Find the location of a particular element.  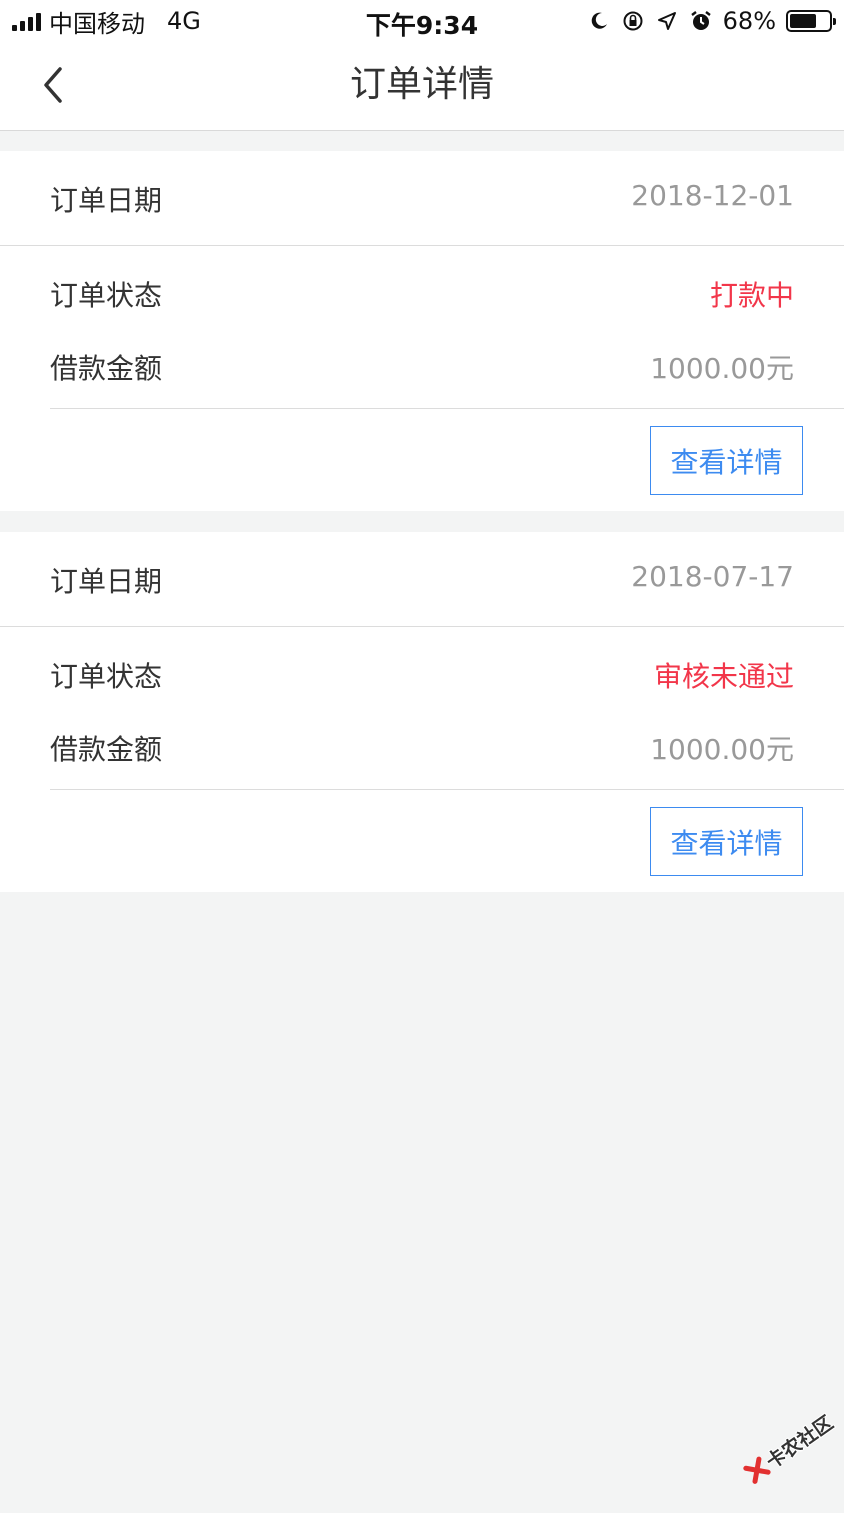

order-date-row: 订单日期 2018-07-17 is located at coordinates (422, 579).